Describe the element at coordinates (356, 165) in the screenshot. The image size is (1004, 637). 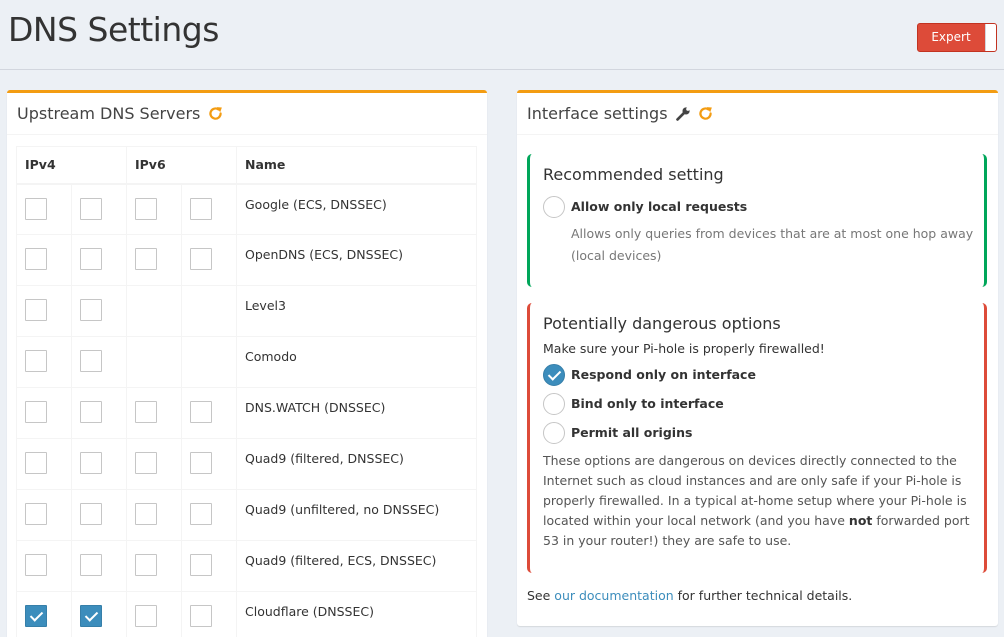
I see `col-name: Name` at that location.